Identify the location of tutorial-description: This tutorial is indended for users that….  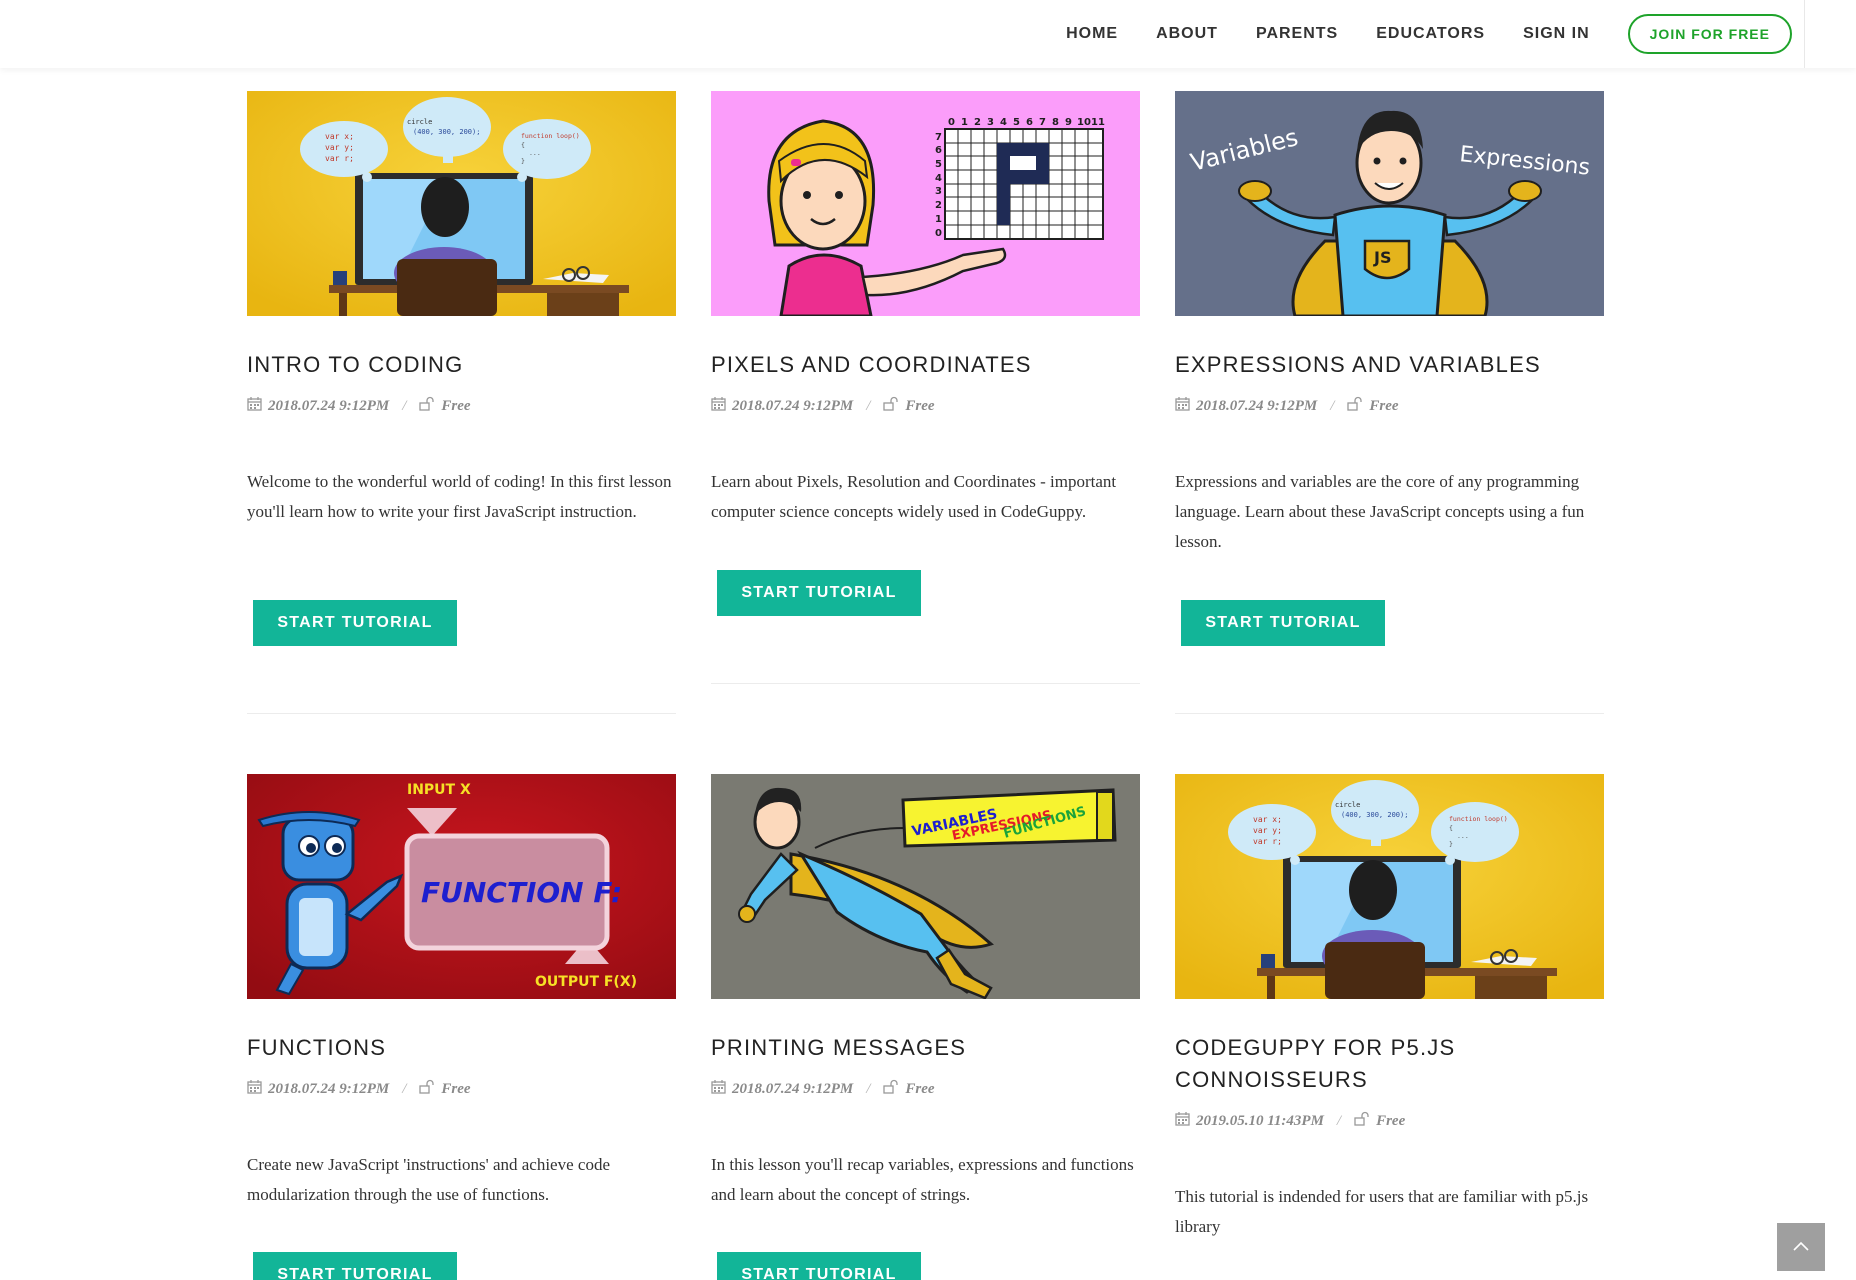
(1382, 1211).